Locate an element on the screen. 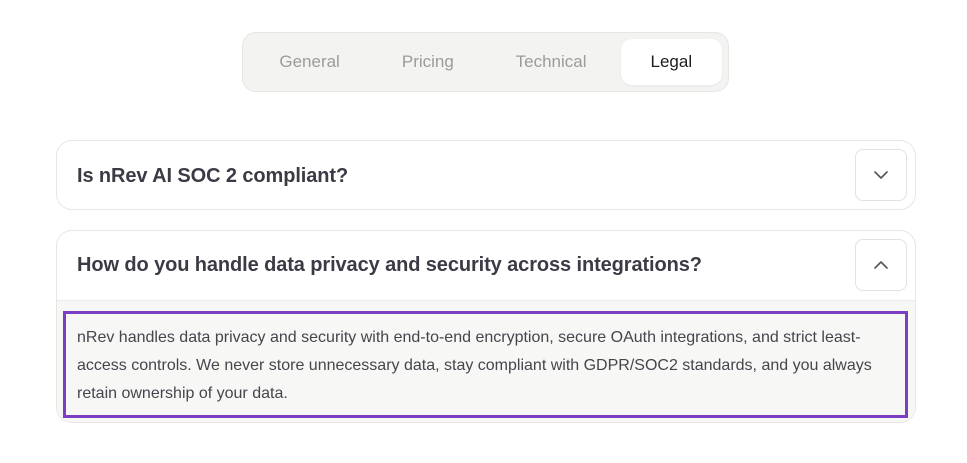 The height and width of the screenshot is (463, 967). tab-general: General is located at coordinates (309, 62).